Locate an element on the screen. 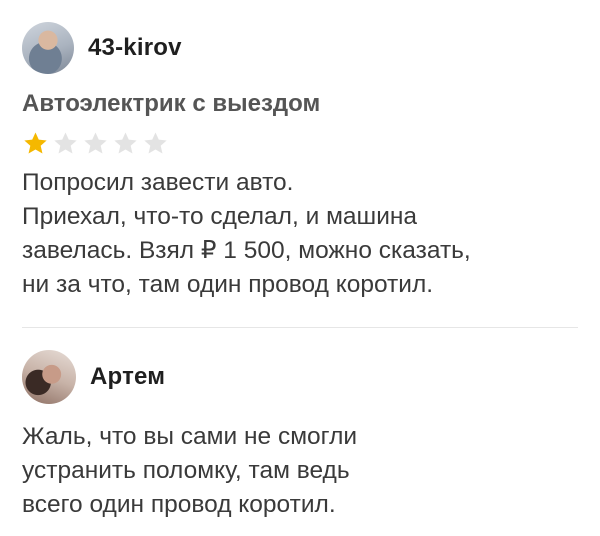 Image resolution: width=600 pixels, height=536 pixels. service-name: Автоэлектрик с выездом is located at coordinates (171, 103).